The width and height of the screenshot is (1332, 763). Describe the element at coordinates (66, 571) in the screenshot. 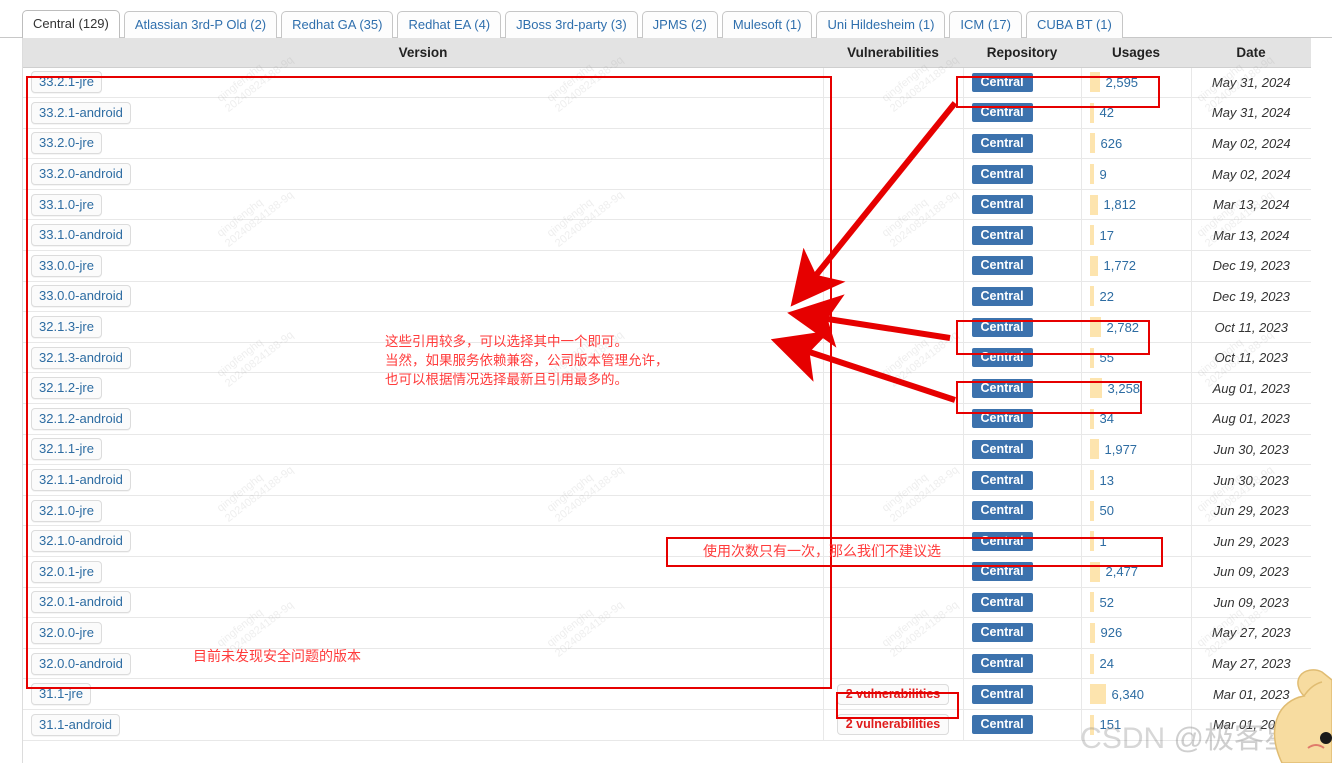

I see `version-link: 32.0.1-jre` at that location.